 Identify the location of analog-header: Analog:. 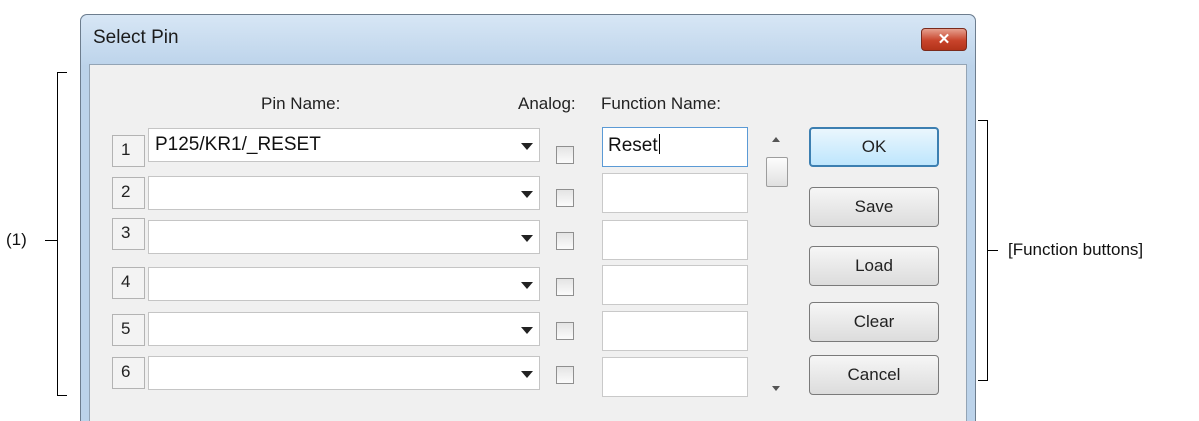
(547, 103).